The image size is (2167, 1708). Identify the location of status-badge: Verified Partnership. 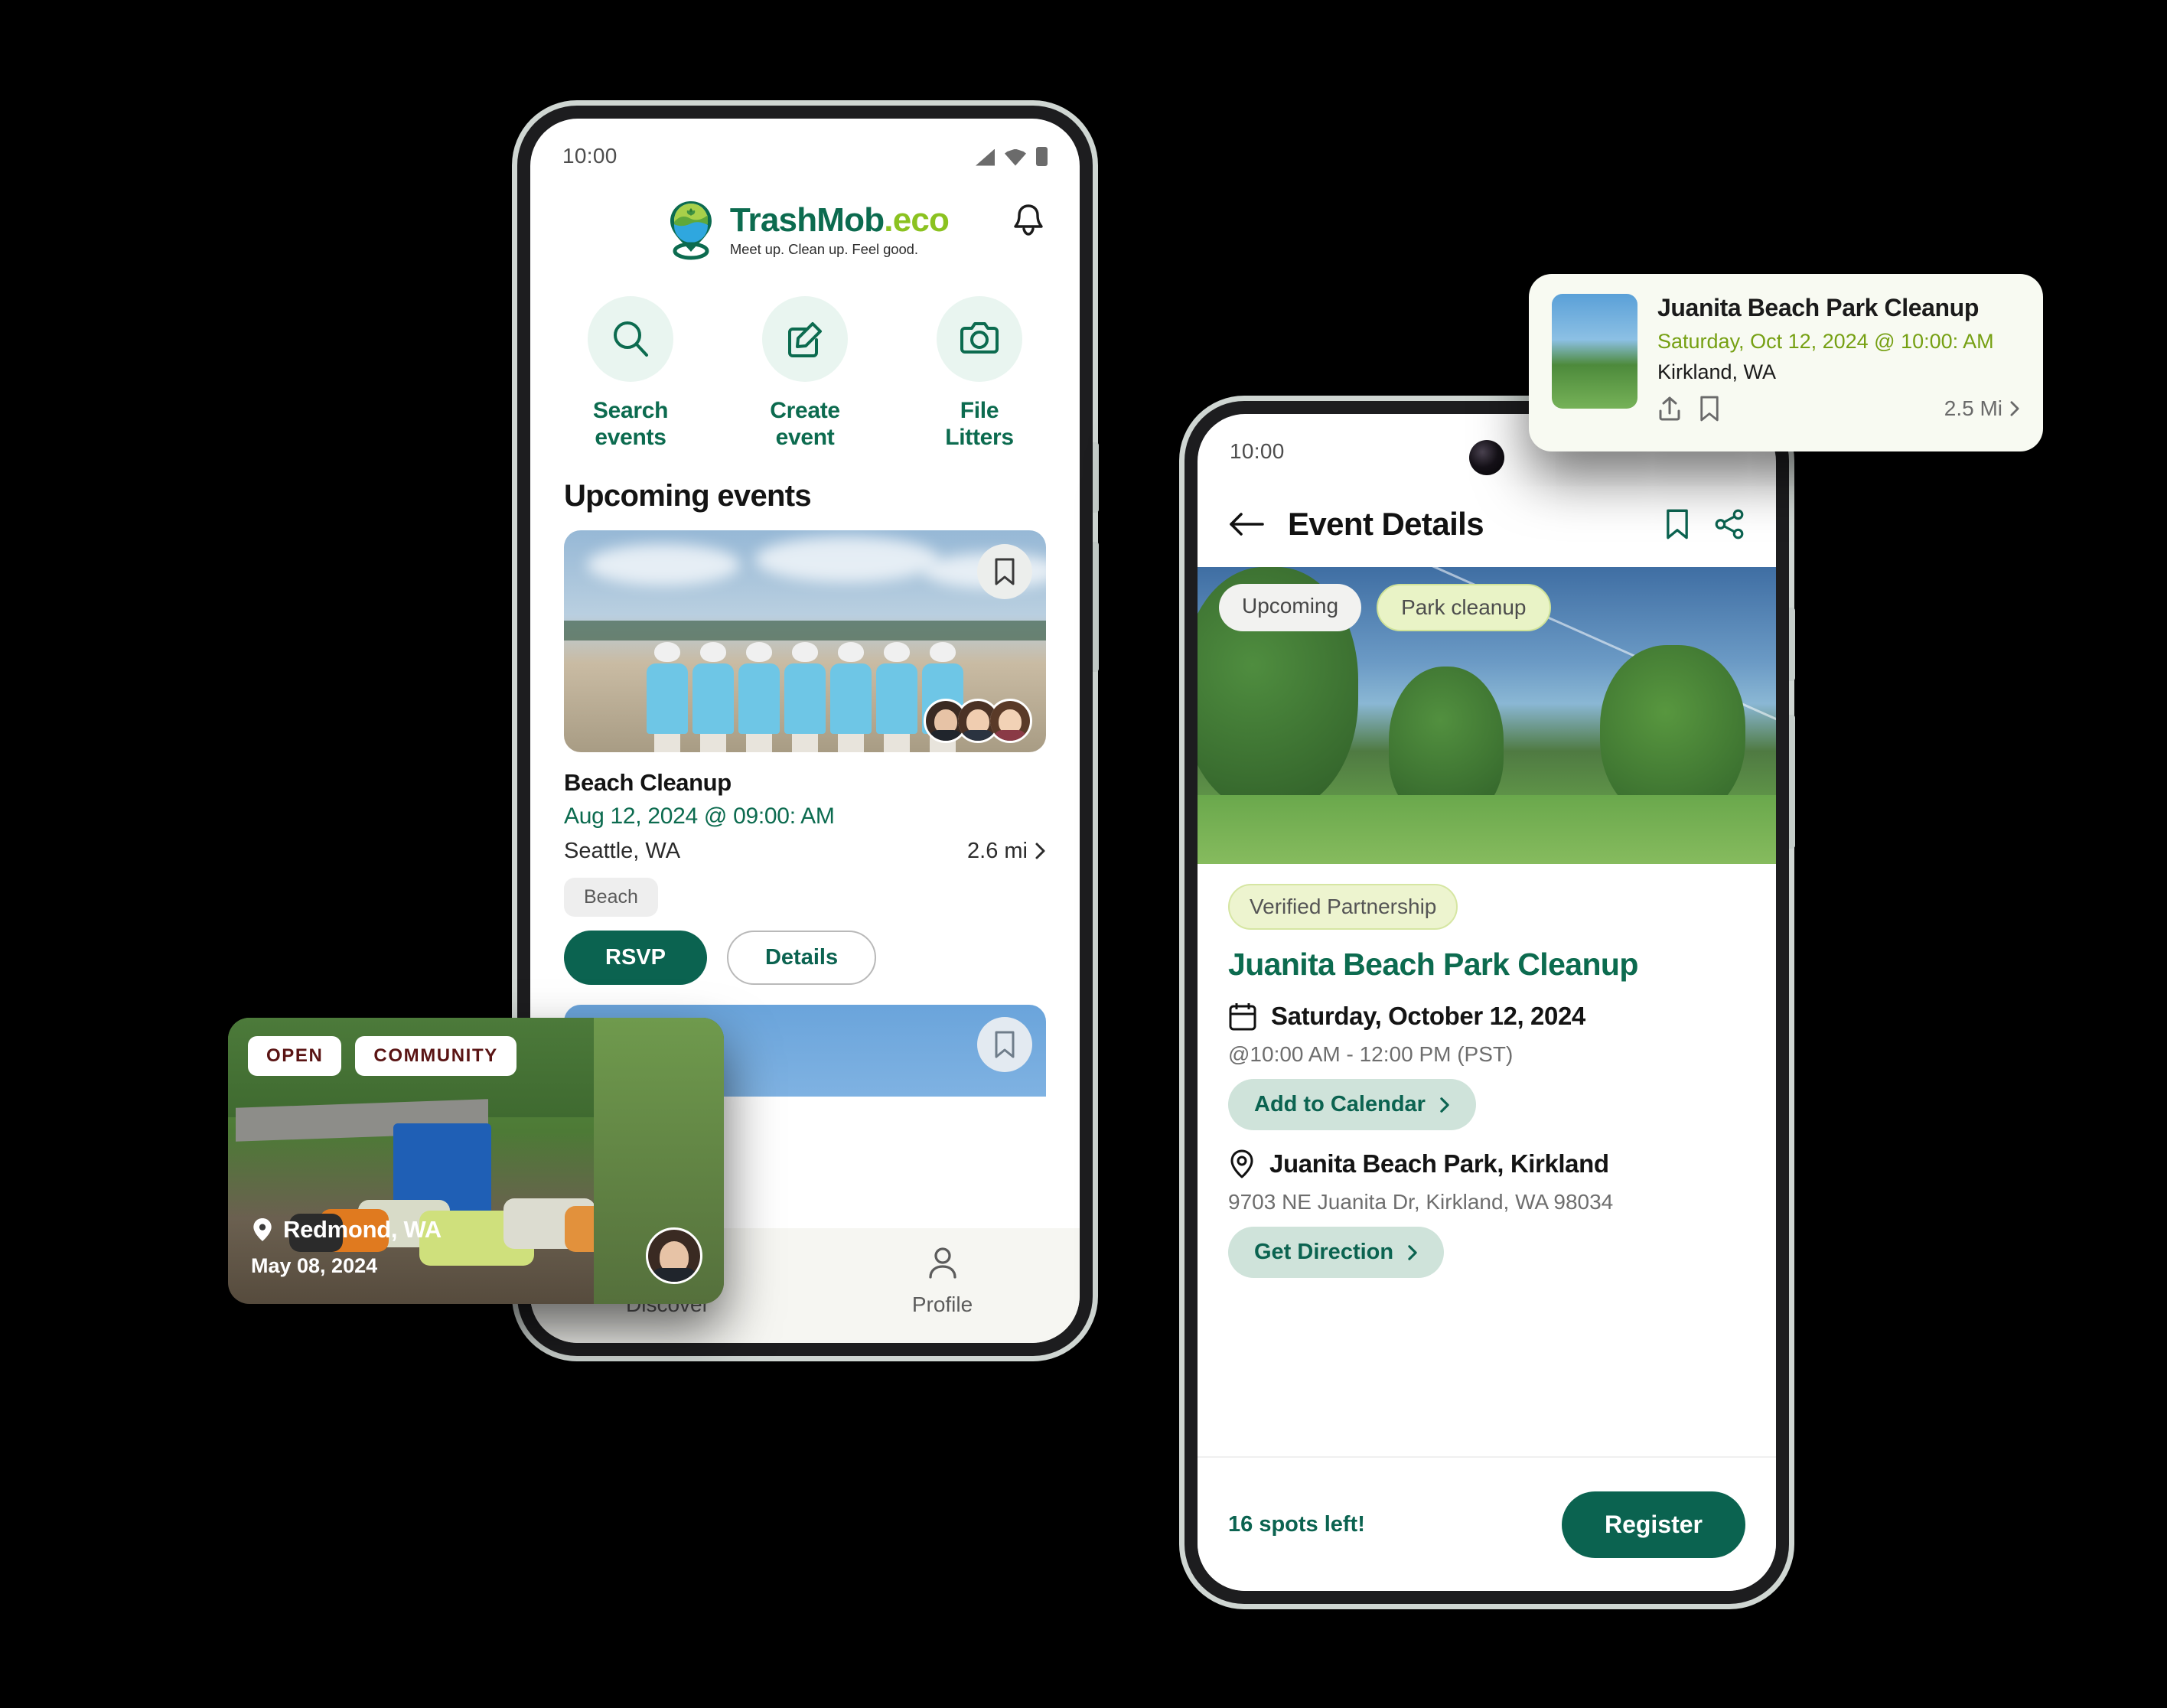
(1343, 907).